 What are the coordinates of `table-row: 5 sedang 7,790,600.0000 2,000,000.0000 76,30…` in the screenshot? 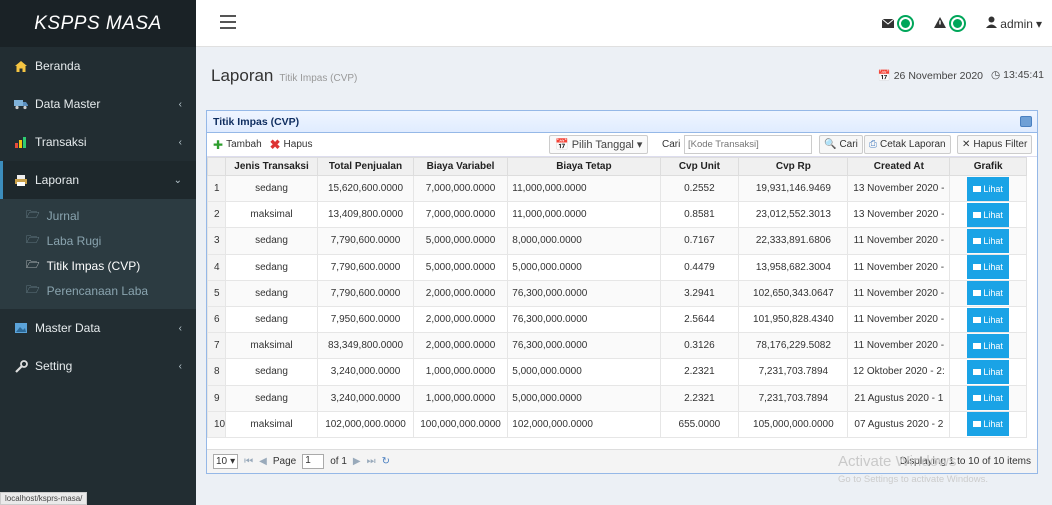 It's located at (617, 293).